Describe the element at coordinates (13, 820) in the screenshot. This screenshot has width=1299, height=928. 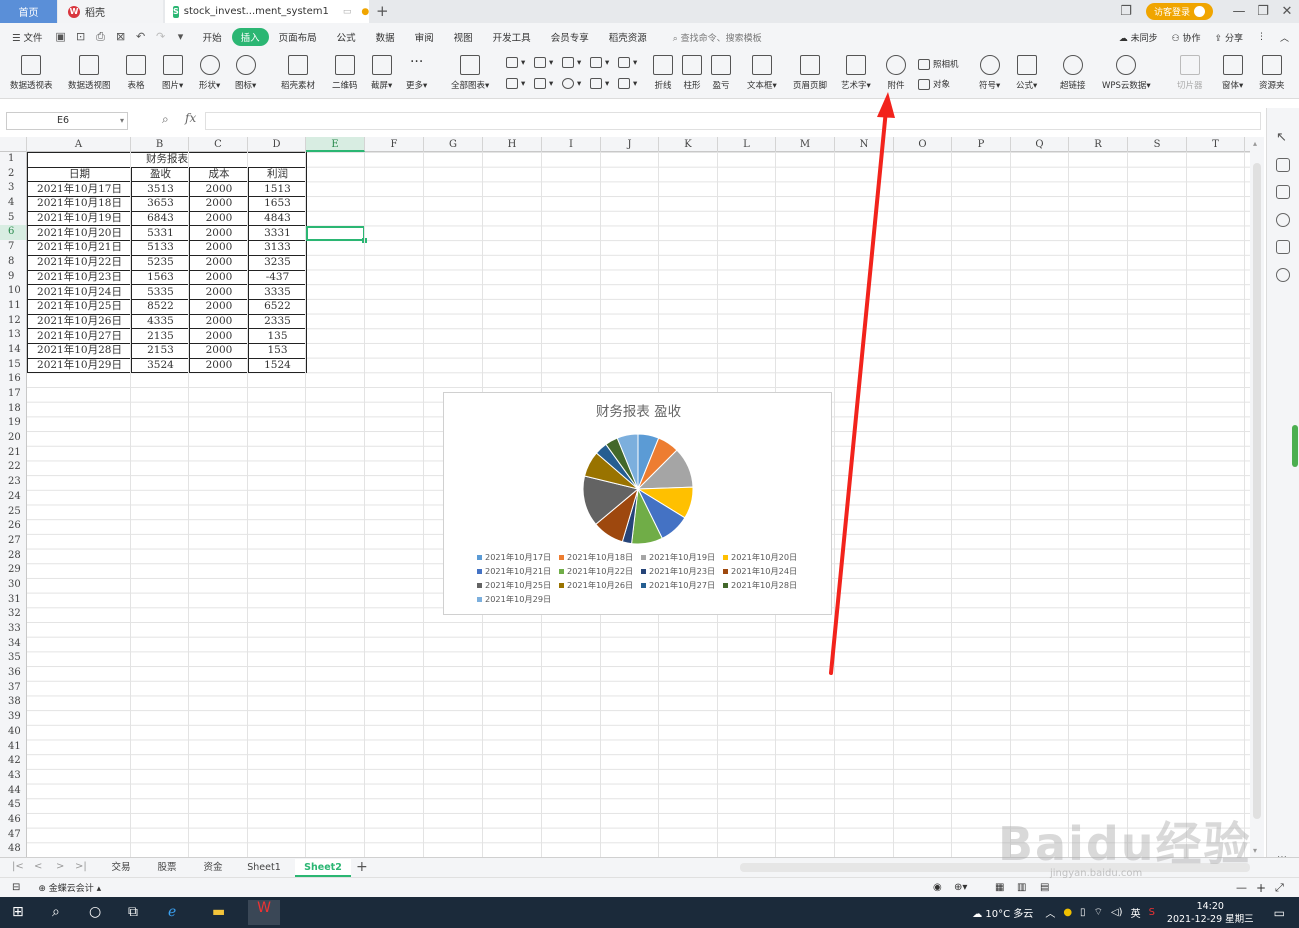
I see `row-header-46: 46` at that location.